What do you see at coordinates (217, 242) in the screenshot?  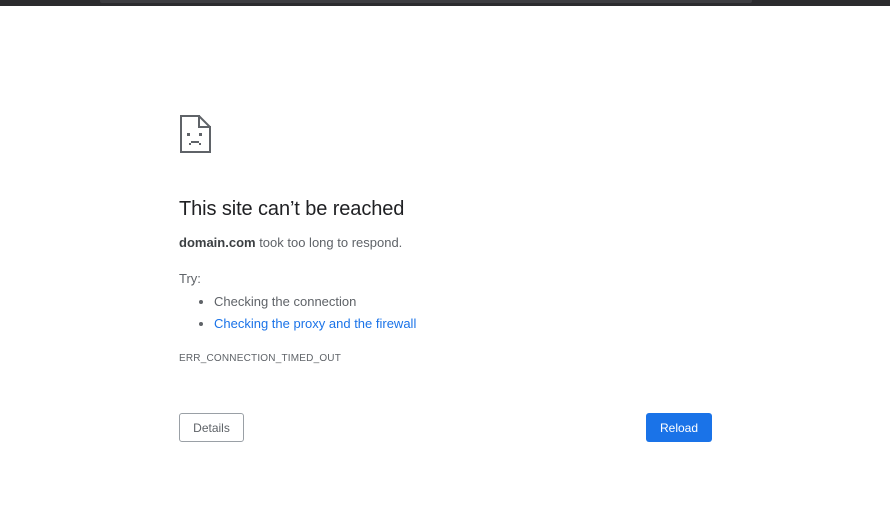 I see `domain-name: domain.com` at bounding box center [217, 242].